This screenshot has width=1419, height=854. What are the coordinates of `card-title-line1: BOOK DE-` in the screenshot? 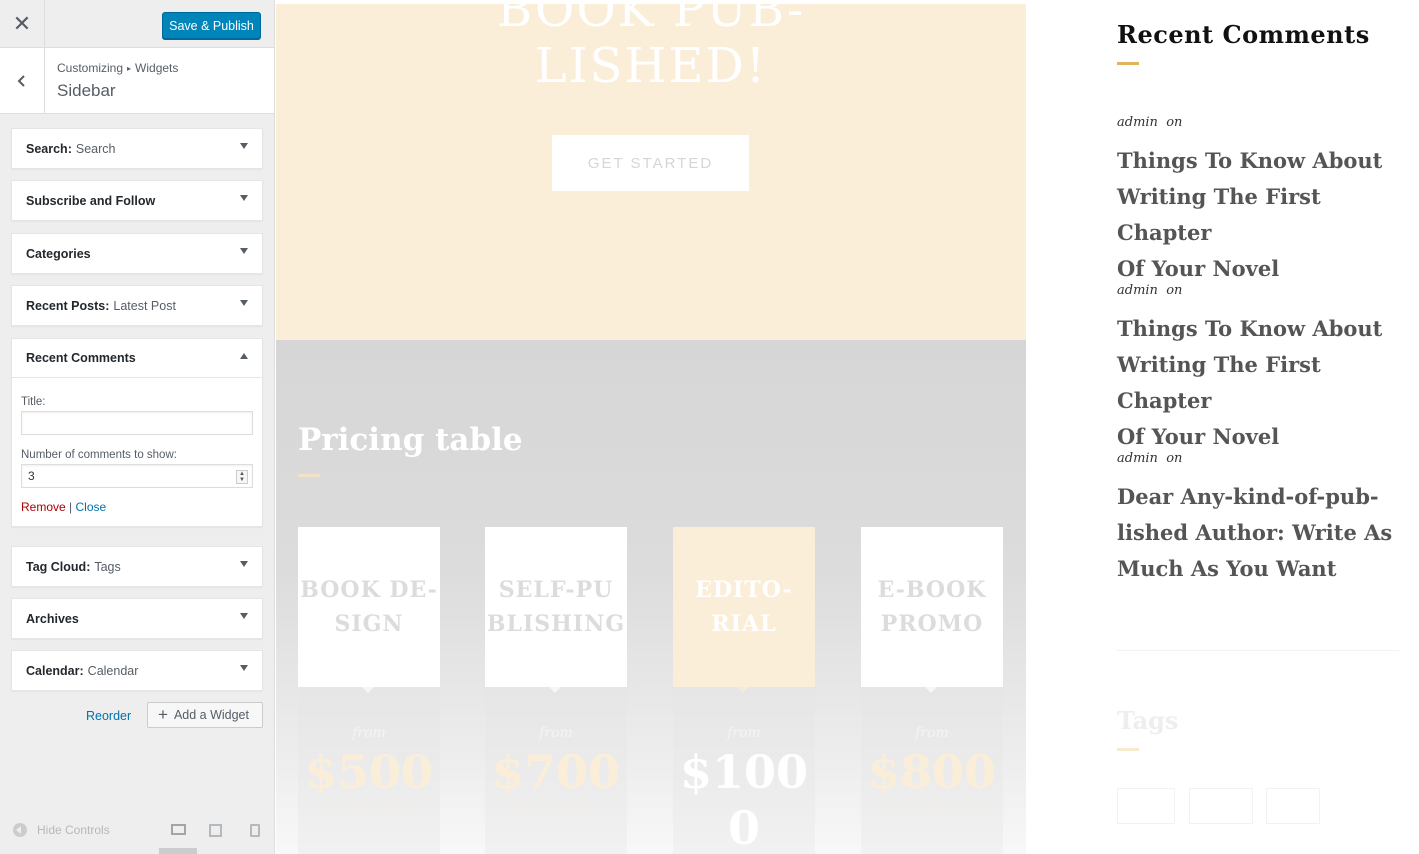 It's located at (369, 590).